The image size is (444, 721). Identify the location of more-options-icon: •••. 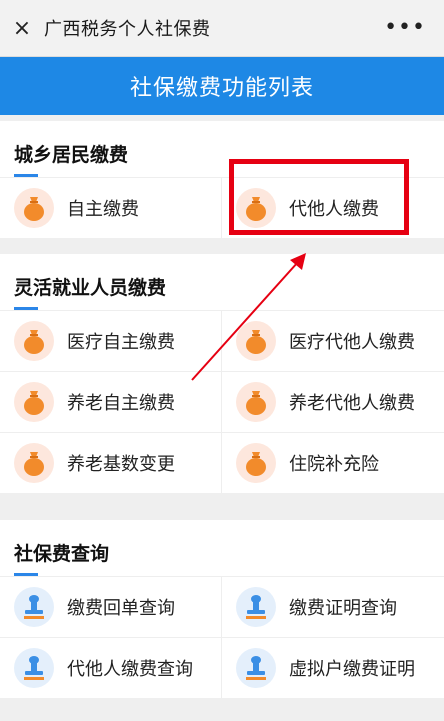
(405, 28).